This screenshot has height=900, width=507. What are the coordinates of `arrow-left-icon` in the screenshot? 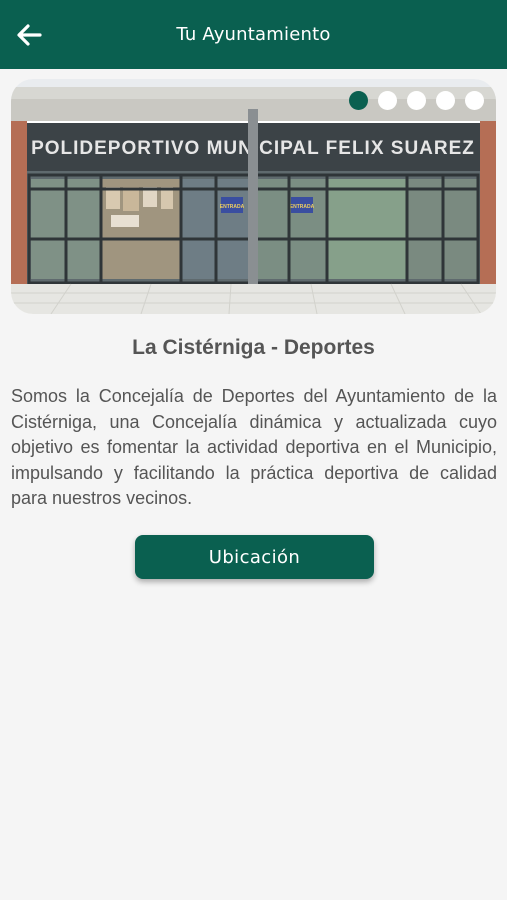 It's located at (29, 35).